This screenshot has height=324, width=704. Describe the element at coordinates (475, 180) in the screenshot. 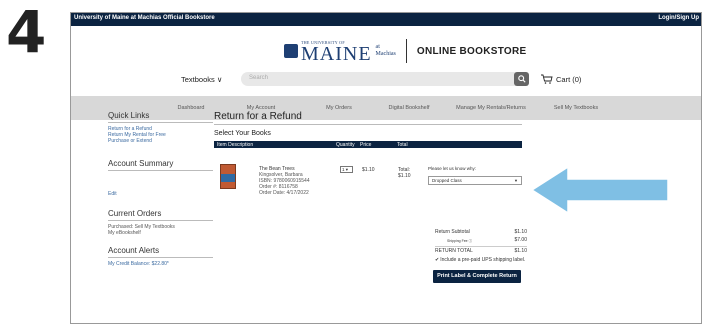

I see `return-reason-select: Dropped Class ▼` at that location.